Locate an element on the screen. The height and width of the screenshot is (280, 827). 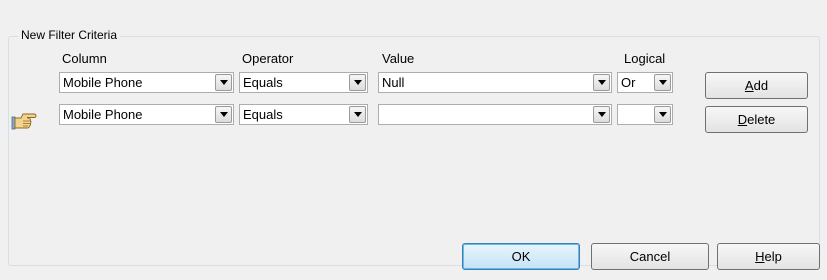
column-header: Column is located at coordinates (84, 58).